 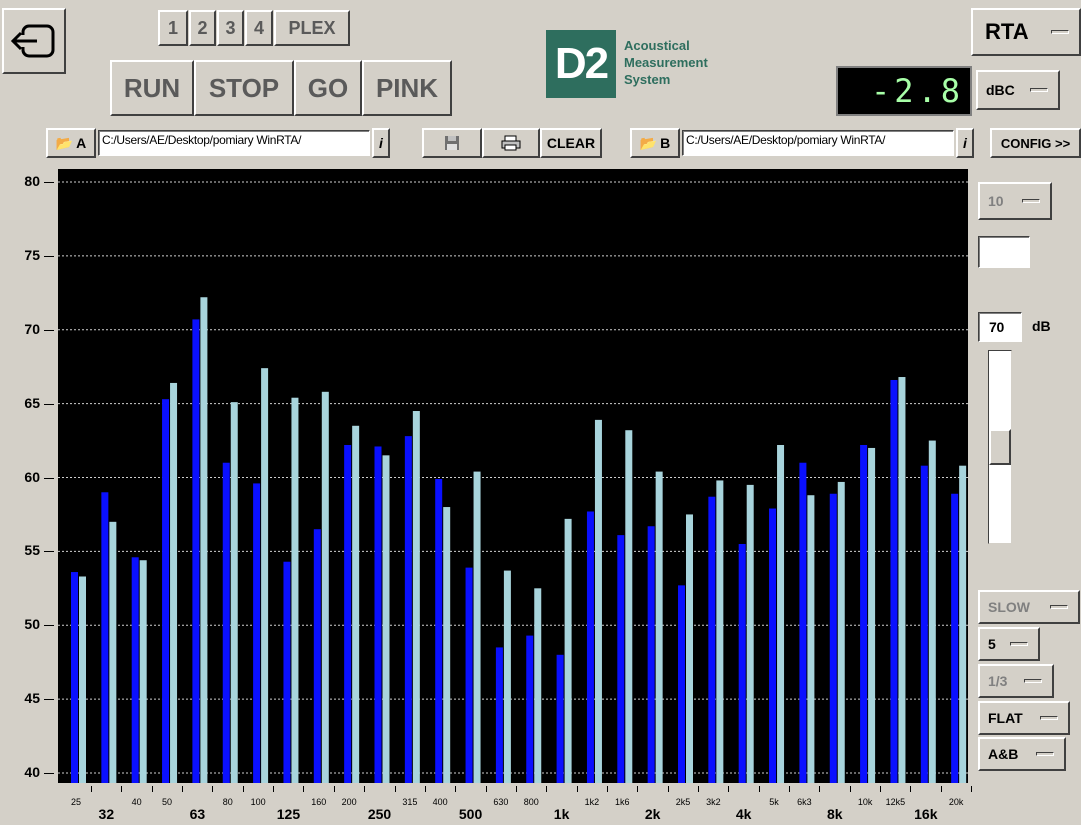 I want to click on config-button: CONFIG >>, so click(x=1035, y=143).